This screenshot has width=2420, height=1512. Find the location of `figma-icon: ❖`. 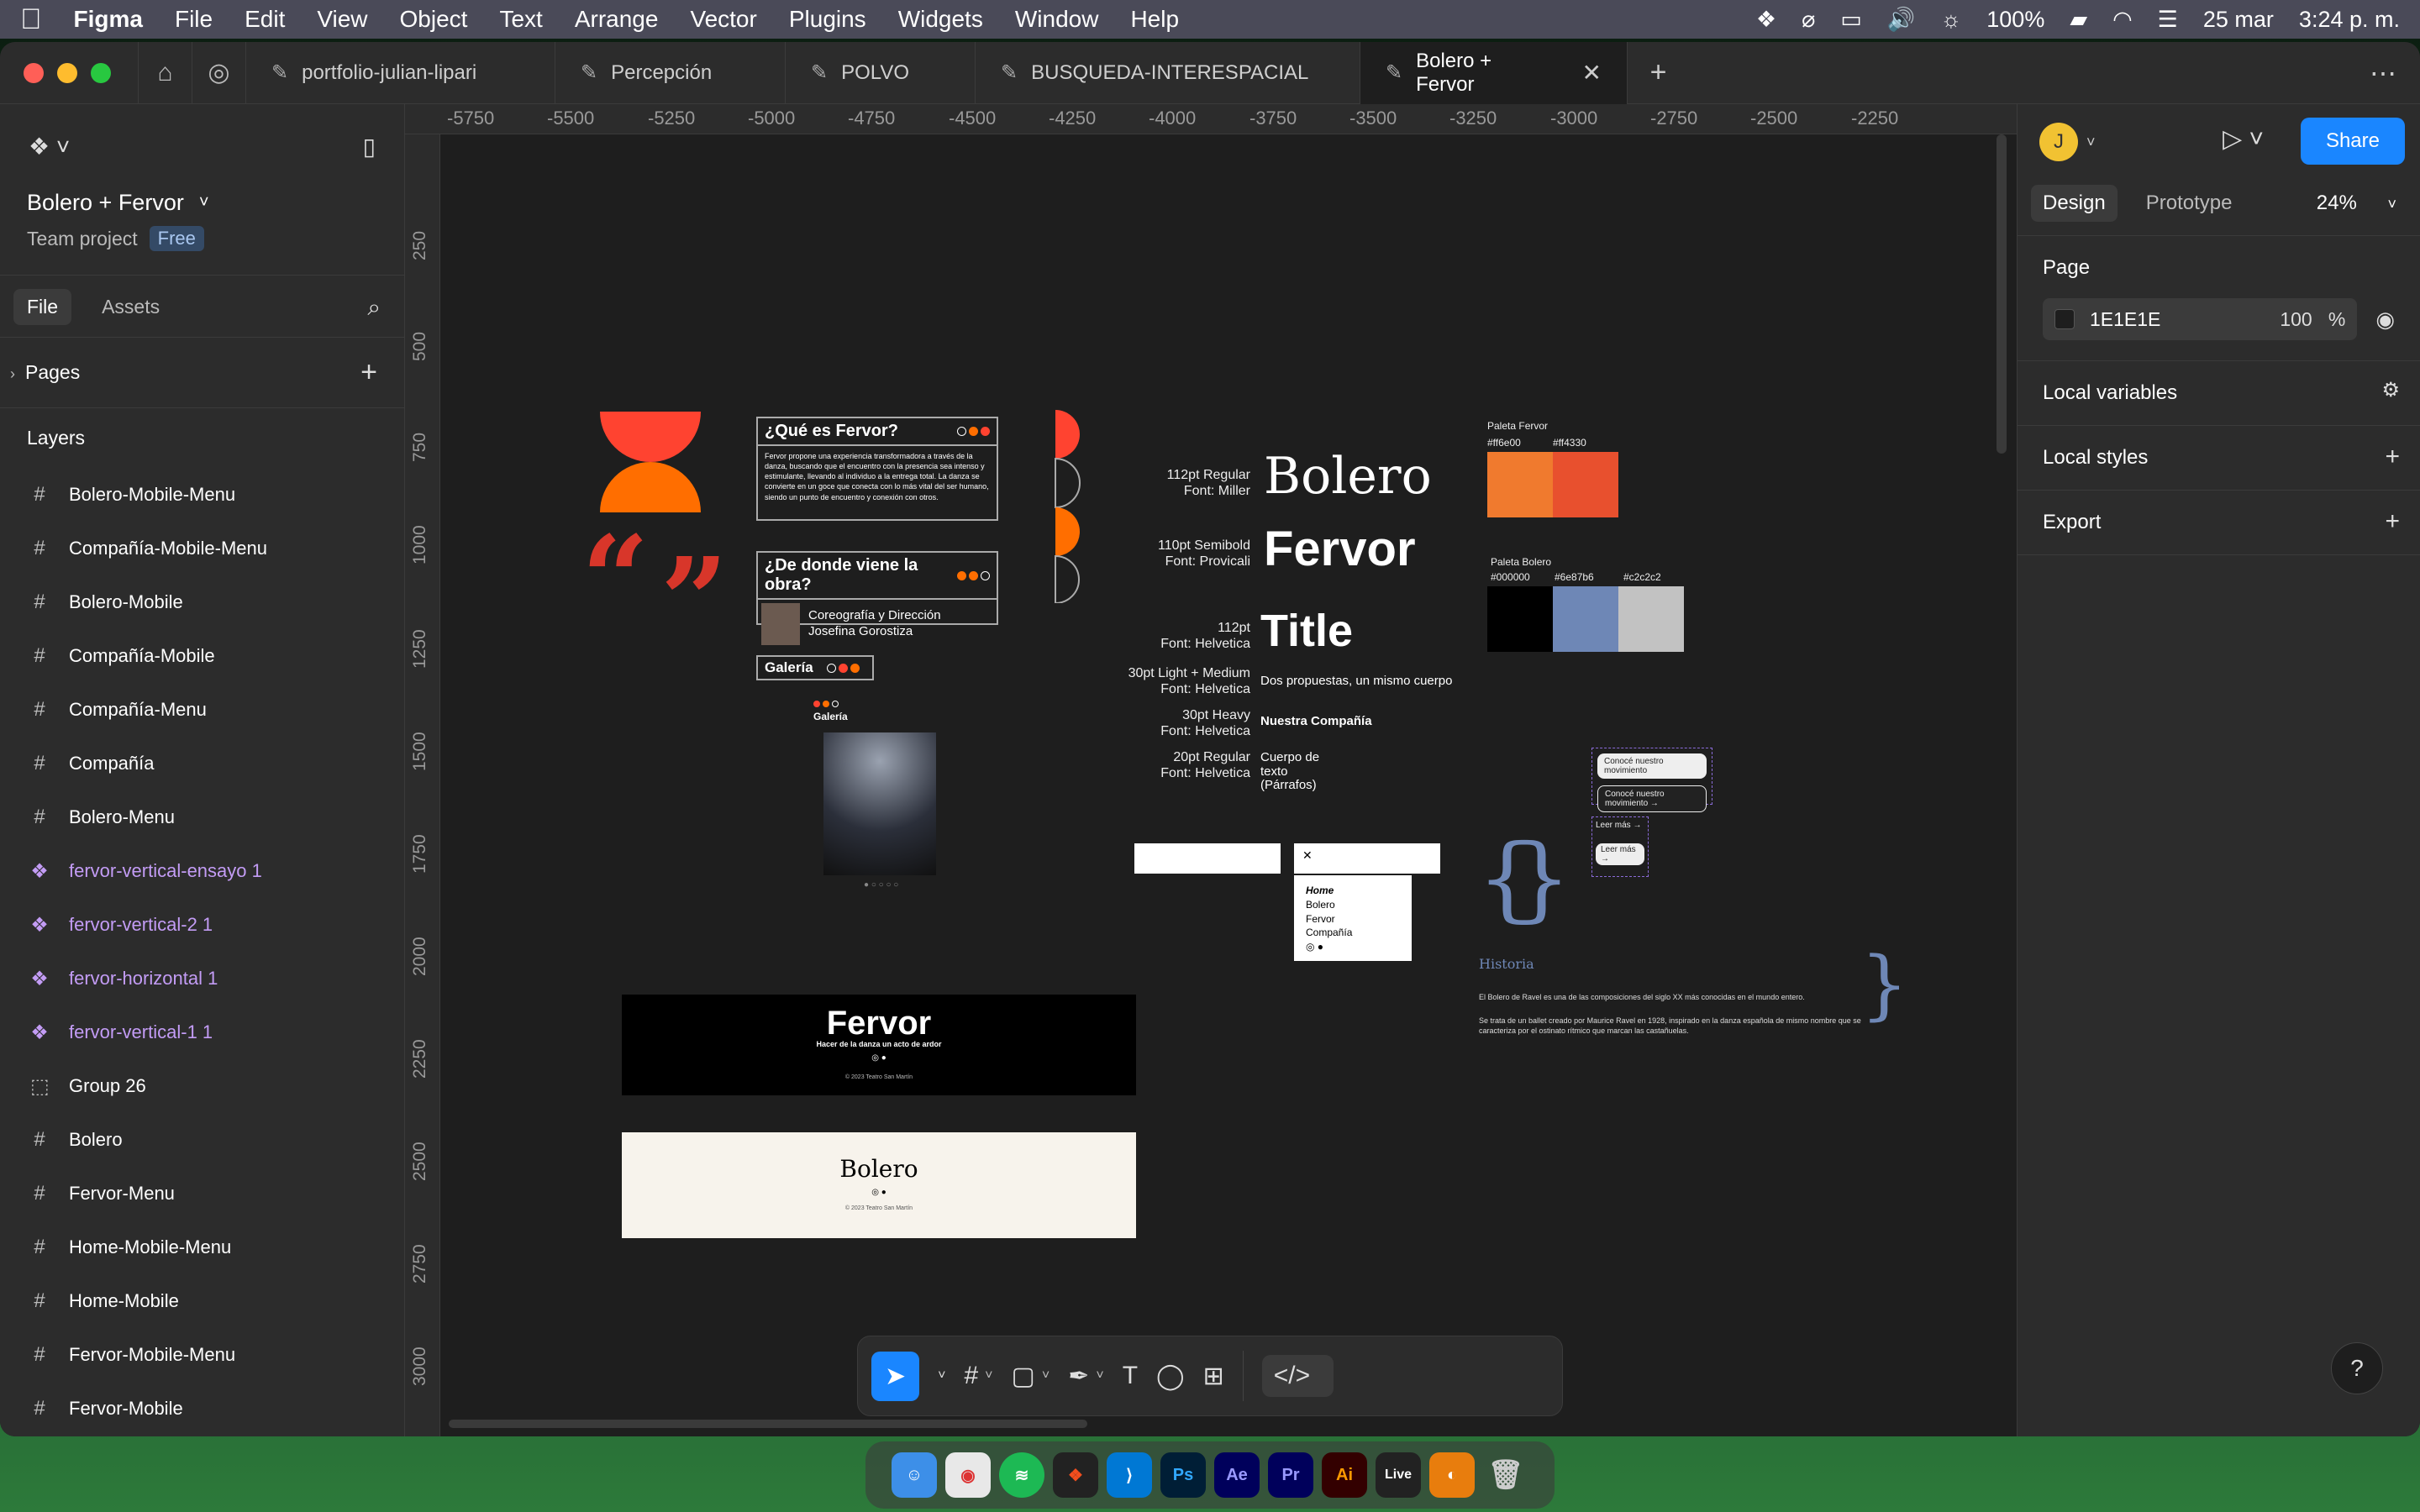

figma-icon: ❖ is located at coordinates (1075, 1475).